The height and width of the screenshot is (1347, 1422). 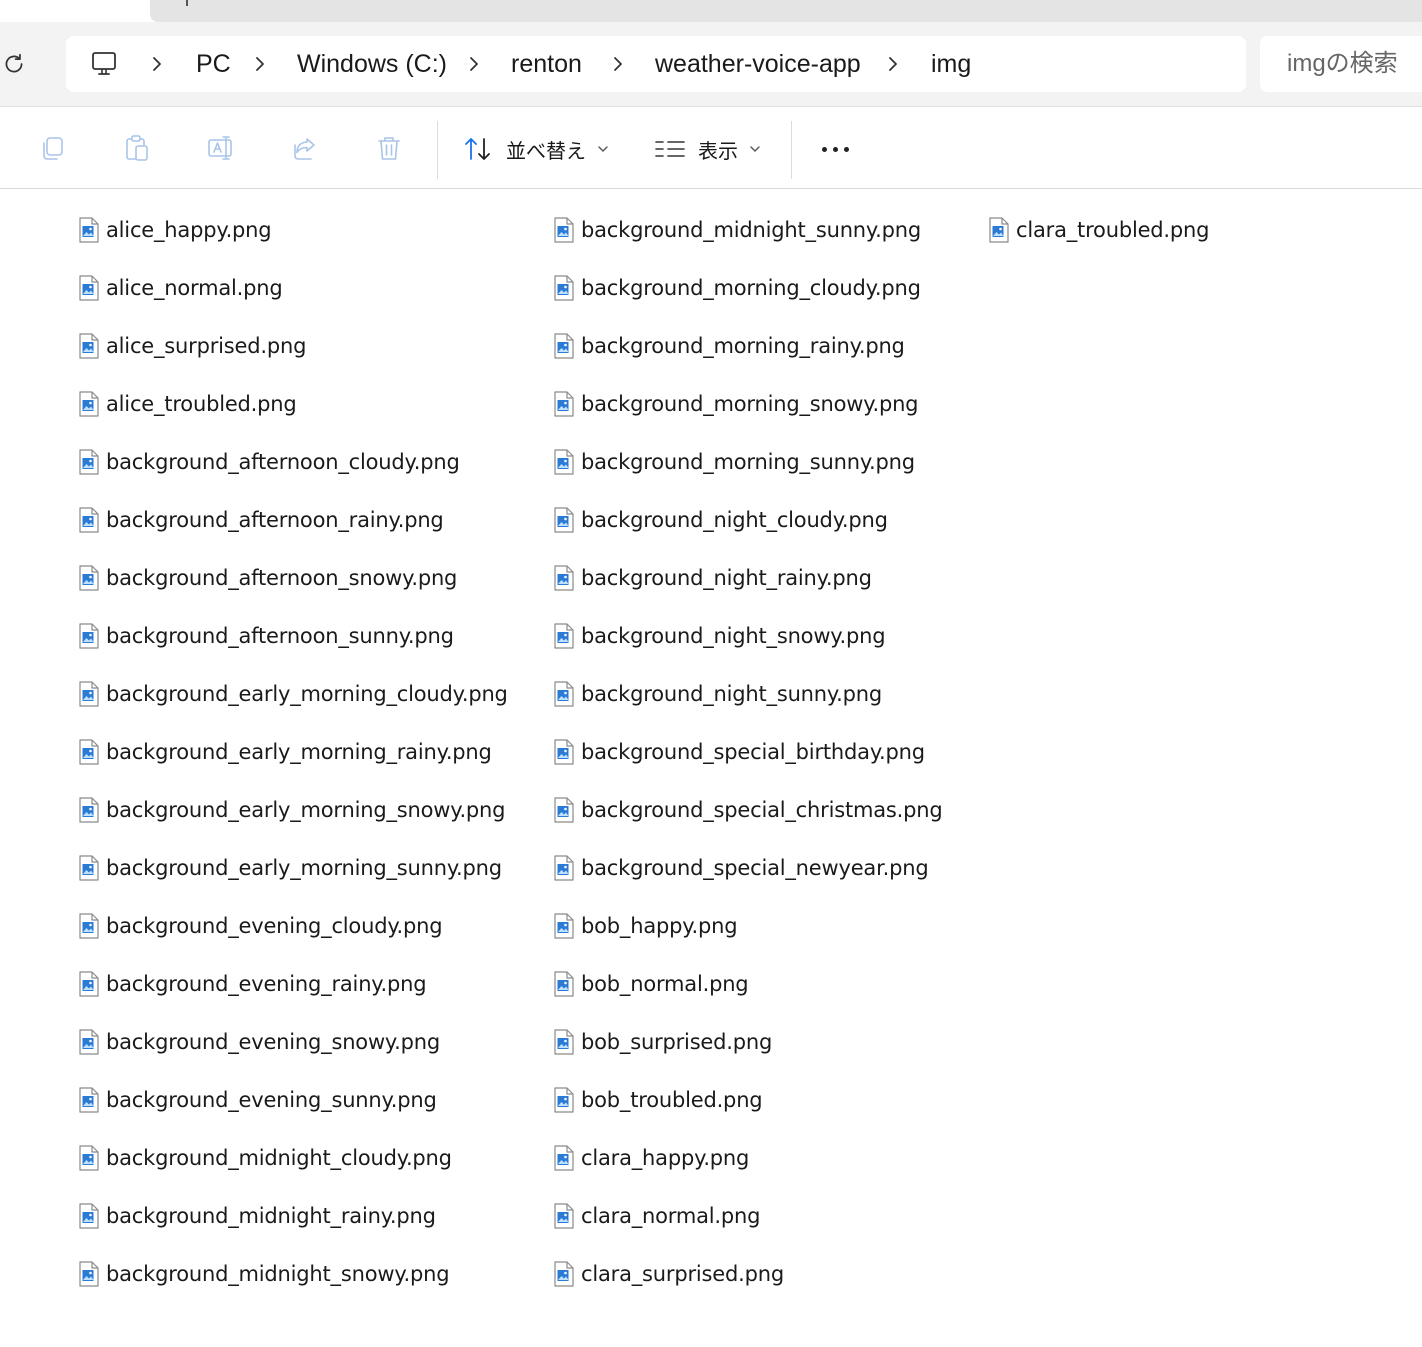 What do you see at coordinates (372, 64) in the screenshot?
I see `breadcrumb-item-drive: Windows (C:)` at bounding box center [372, 64].